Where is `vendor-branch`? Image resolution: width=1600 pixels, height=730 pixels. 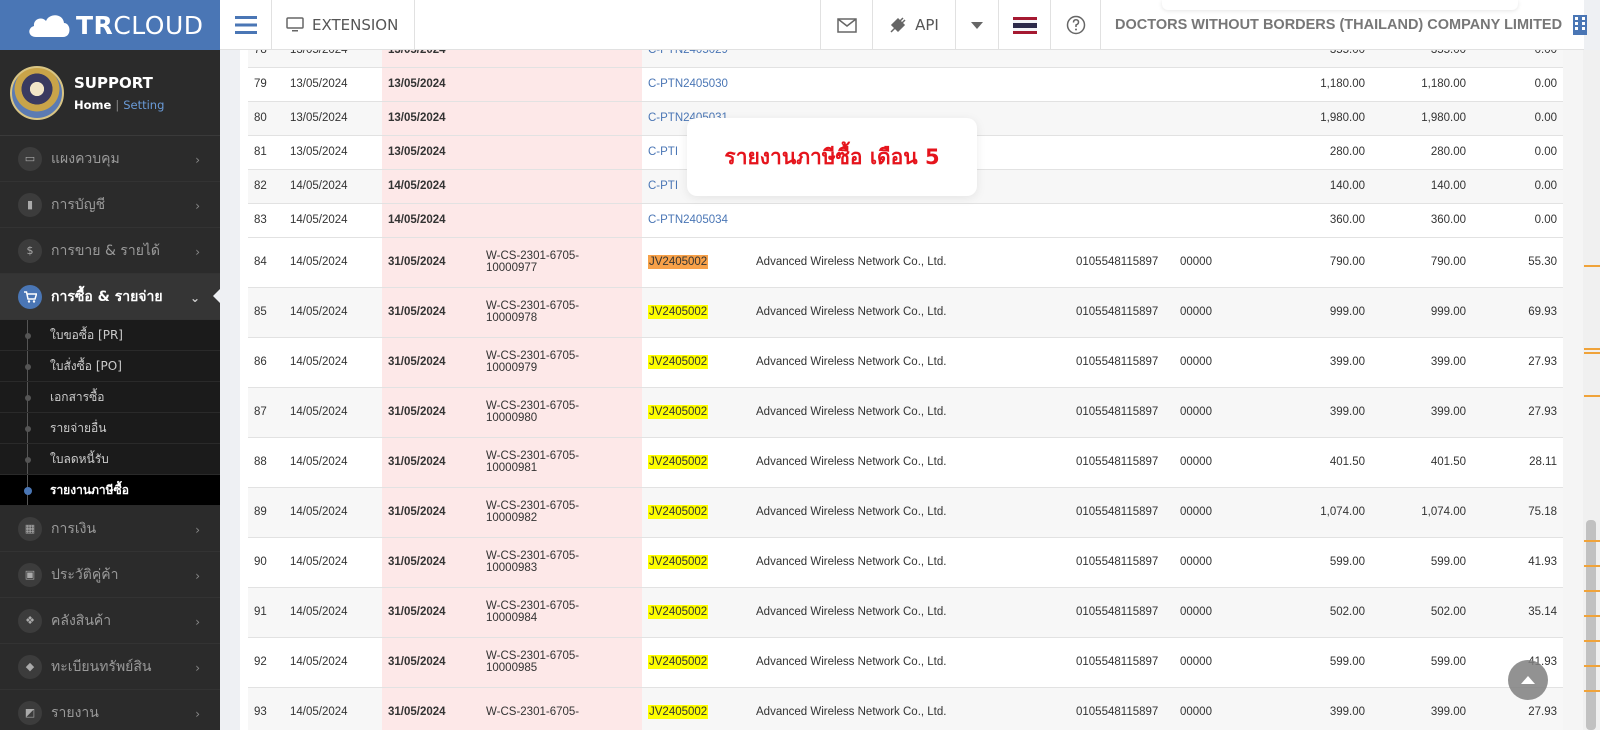 vendor-branch is located at coordinates (1214, 59).